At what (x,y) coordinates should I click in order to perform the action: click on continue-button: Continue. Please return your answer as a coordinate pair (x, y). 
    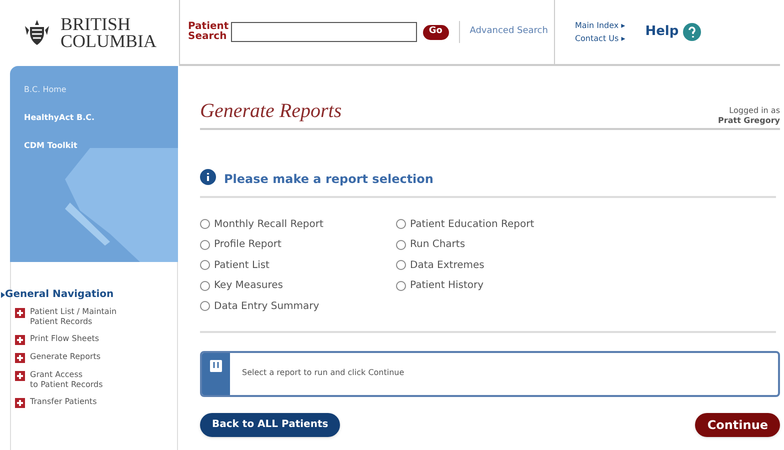
    Looking at the image, I should click on (737, 424).